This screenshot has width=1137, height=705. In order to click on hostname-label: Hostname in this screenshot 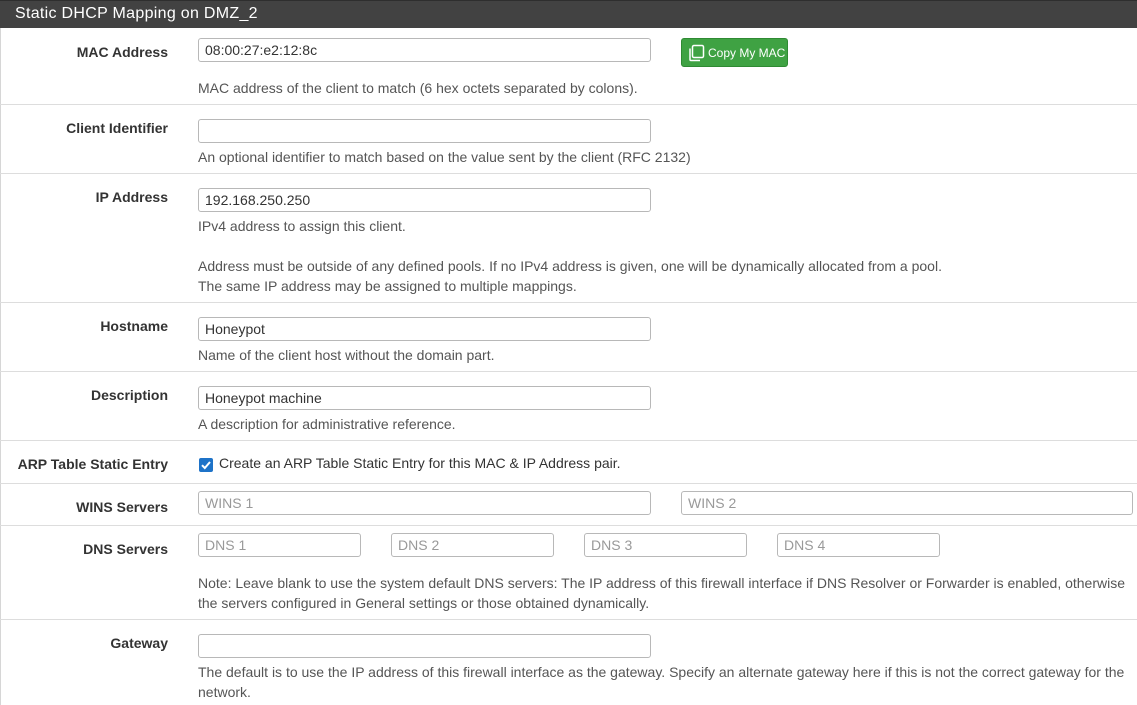, I will do `click(134, 326)`.